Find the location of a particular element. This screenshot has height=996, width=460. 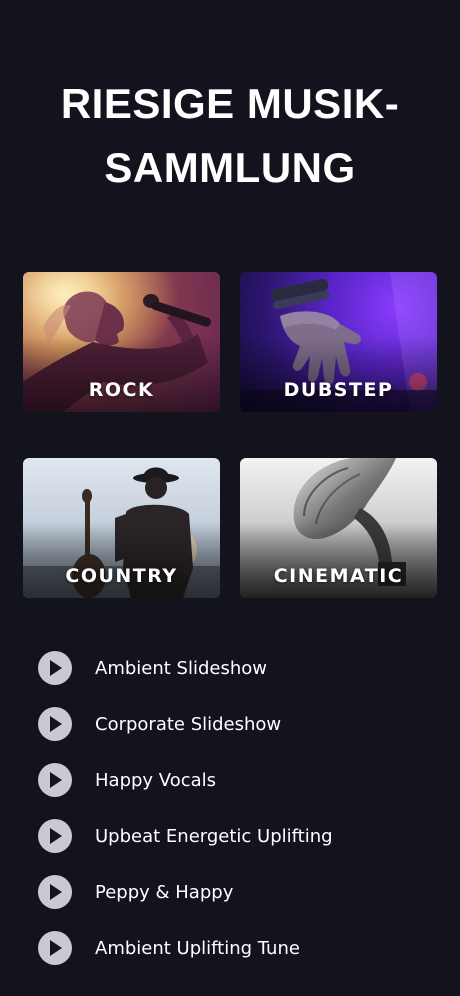

track-row-peppy-happy: Peppy & Happy is located at coordinates (238, 892).